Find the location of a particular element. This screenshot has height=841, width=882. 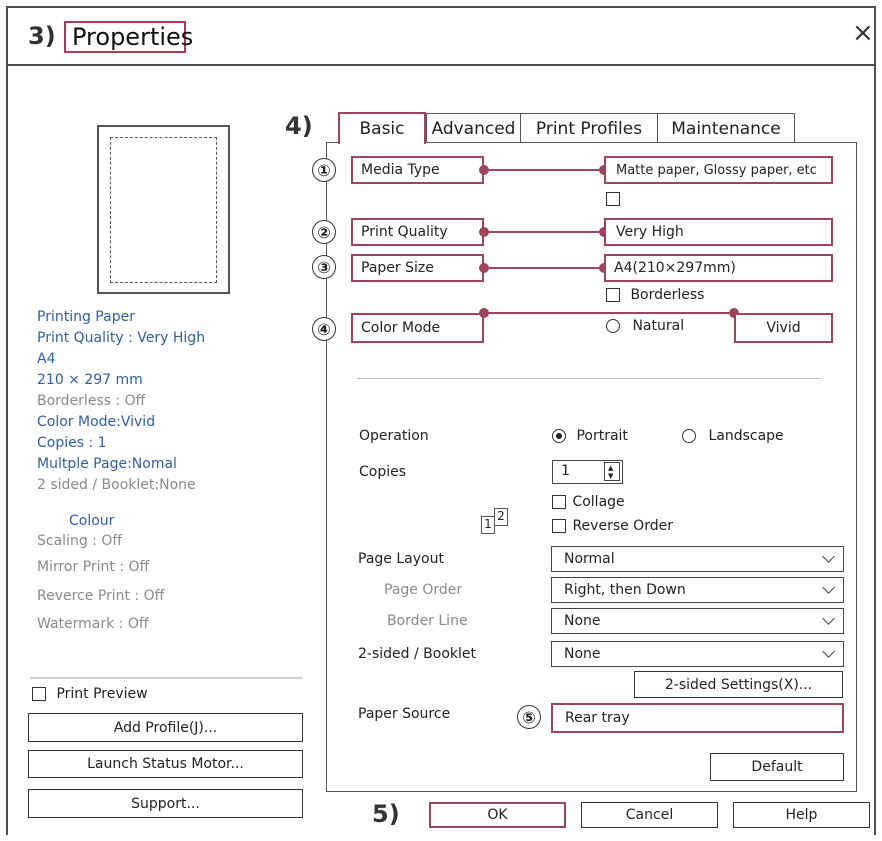

borderless-label: Borderless is located at coordinates (667, 295).